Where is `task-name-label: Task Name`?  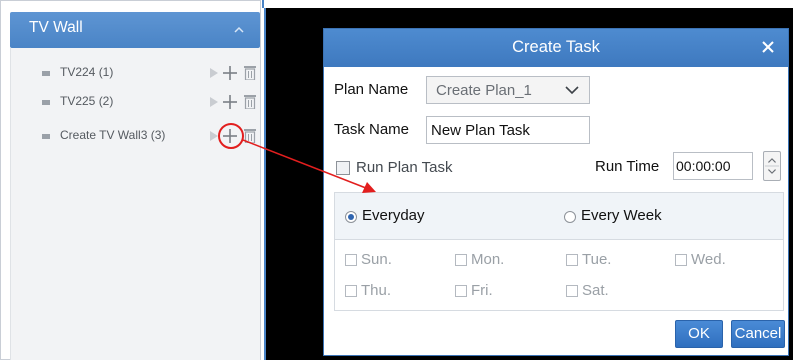
task-name-label: Task Name is located at coordinates (372, 129).